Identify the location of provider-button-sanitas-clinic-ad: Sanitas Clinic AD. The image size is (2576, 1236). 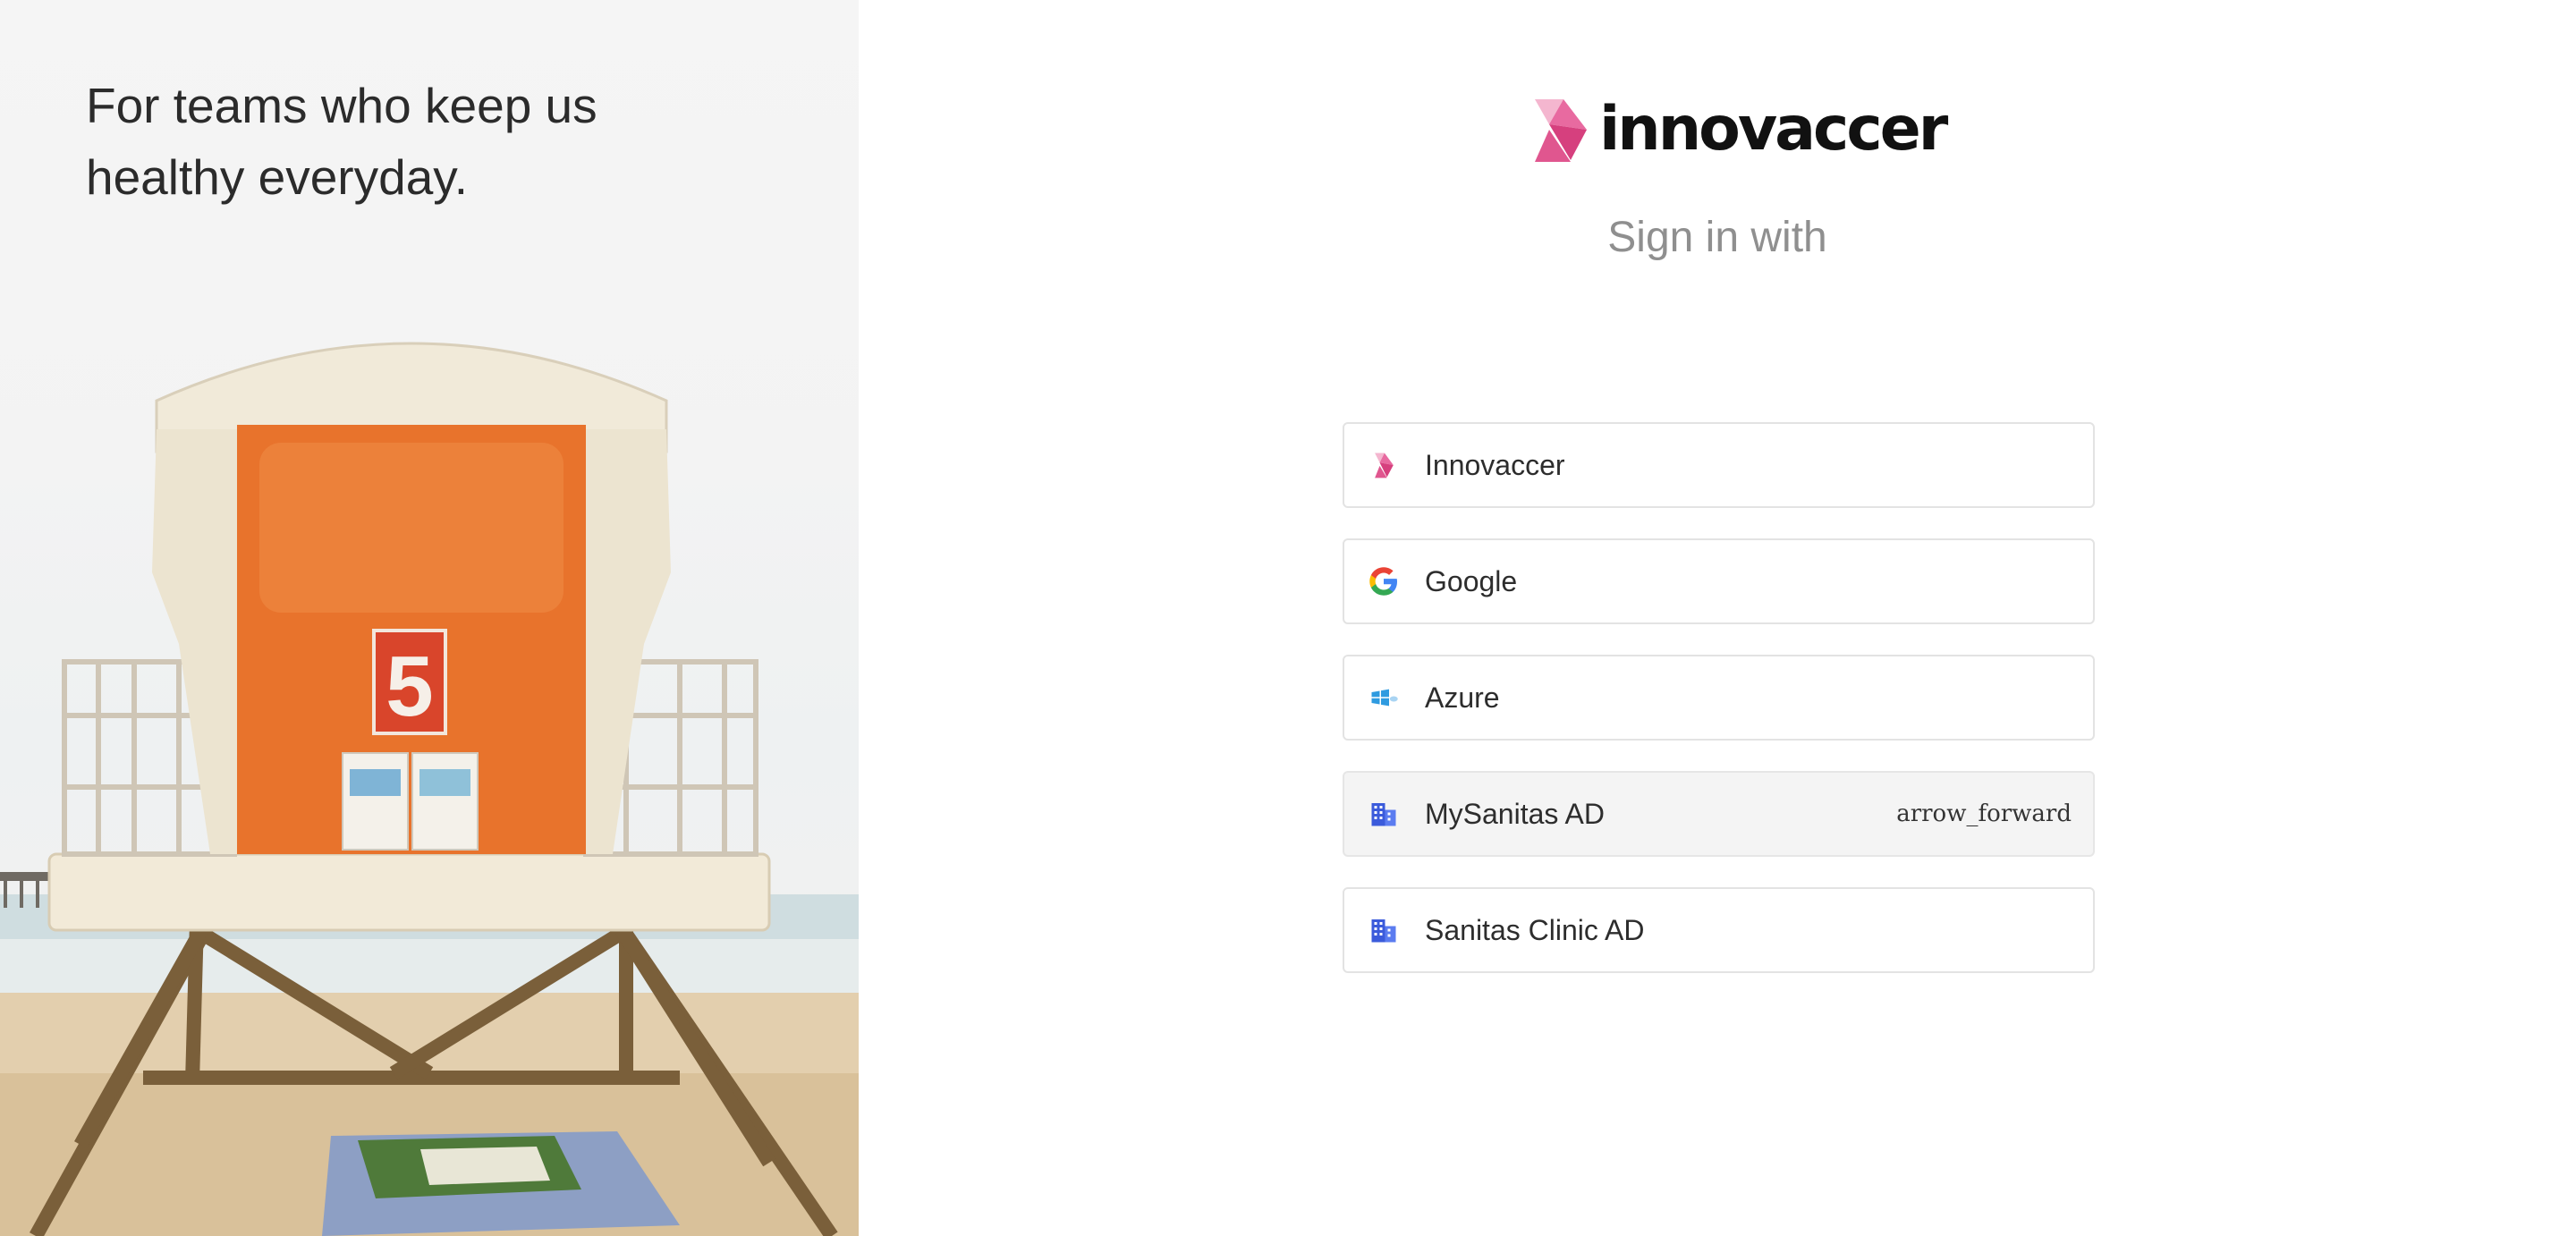
(1719, 930).